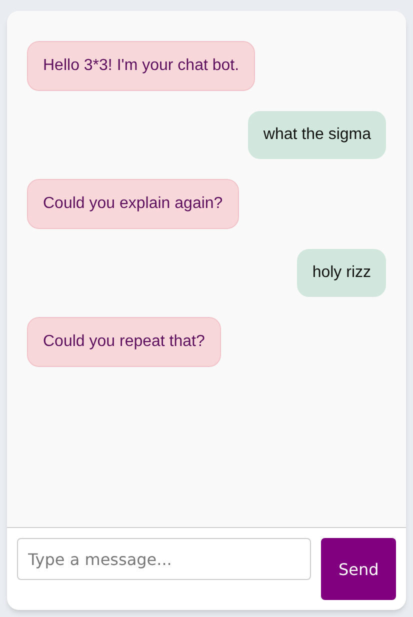 This screenshot has width=413, height=617. I want to click on message-text: what the sigma, so click(317, 135).